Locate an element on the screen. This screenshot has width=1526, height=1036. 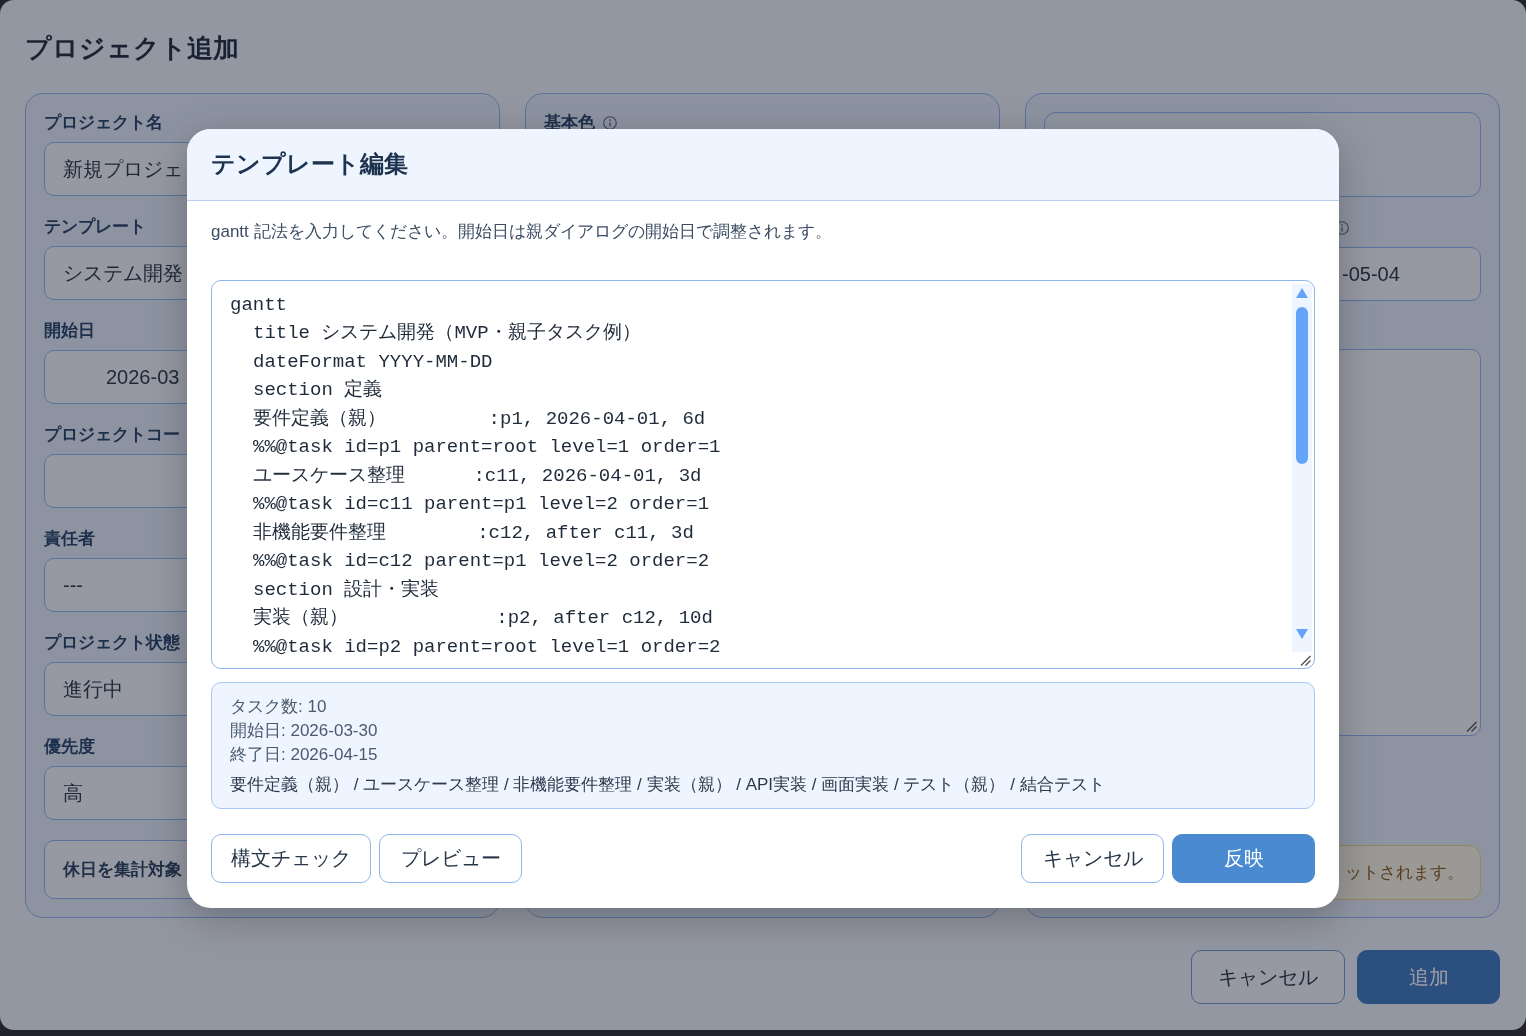
code-line: 実装（親） :p2, after c12, 10d is located at coordinates (483, 618).